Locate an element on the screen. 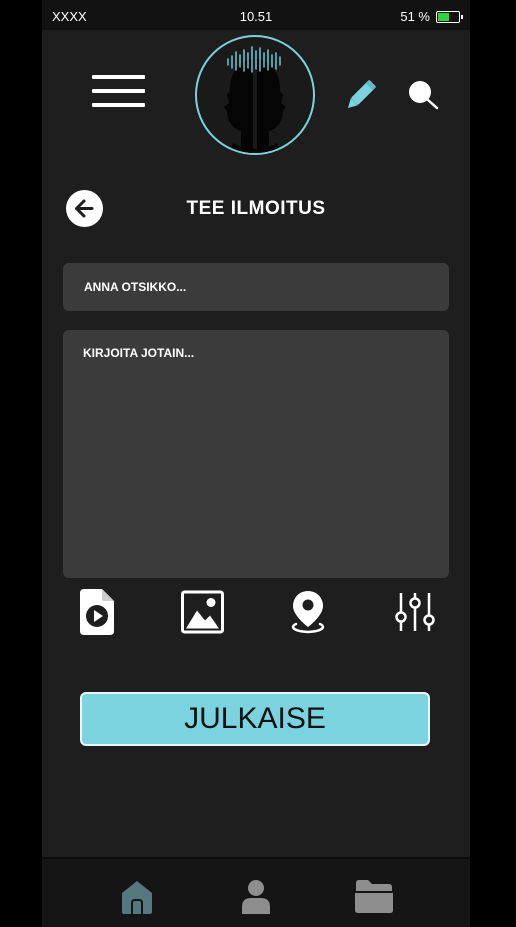  sliders-icon is located at coordinates (415, 612).